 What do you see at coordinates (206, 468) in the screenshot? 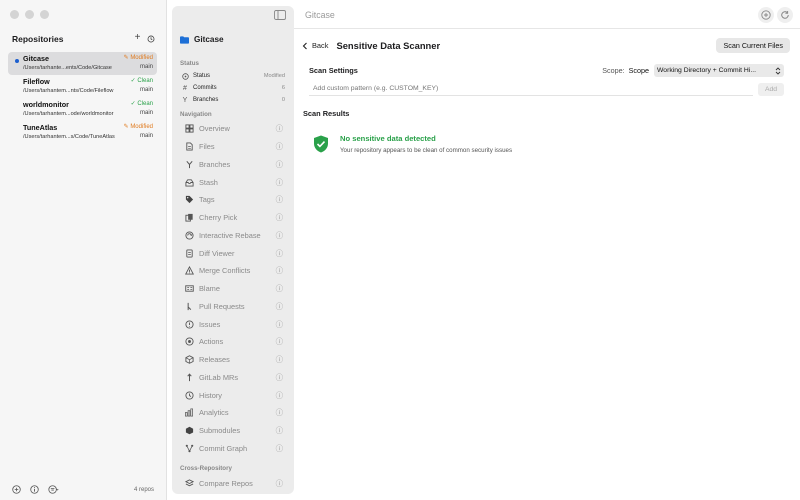
I see `cross-repository-section-label: Cross-Repository` at bounding box center [206, 468].